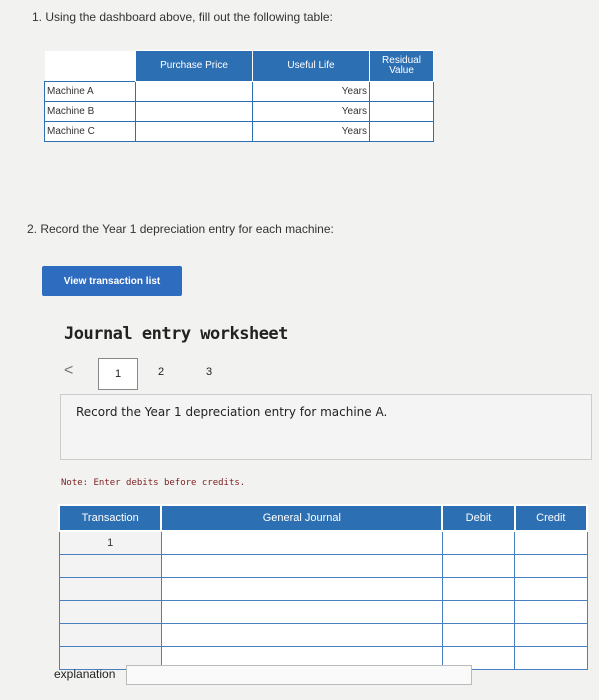 This screenshot has height=700, width=599. Describe the element at coordinates (85, 674) in the screenshot. I see `explanation-label: explanation` at that location.